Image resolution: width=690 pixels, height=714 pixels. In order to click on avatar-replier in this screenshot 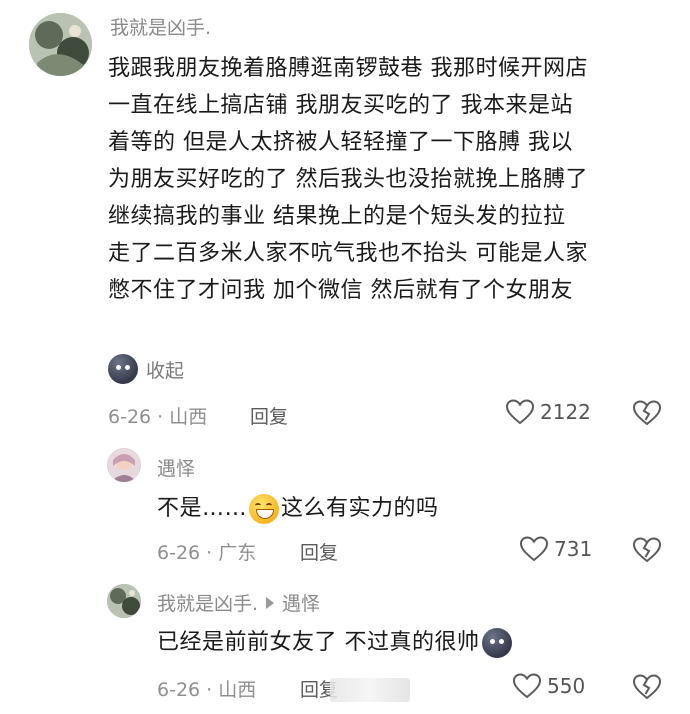, I will do `click(124, 465)`.